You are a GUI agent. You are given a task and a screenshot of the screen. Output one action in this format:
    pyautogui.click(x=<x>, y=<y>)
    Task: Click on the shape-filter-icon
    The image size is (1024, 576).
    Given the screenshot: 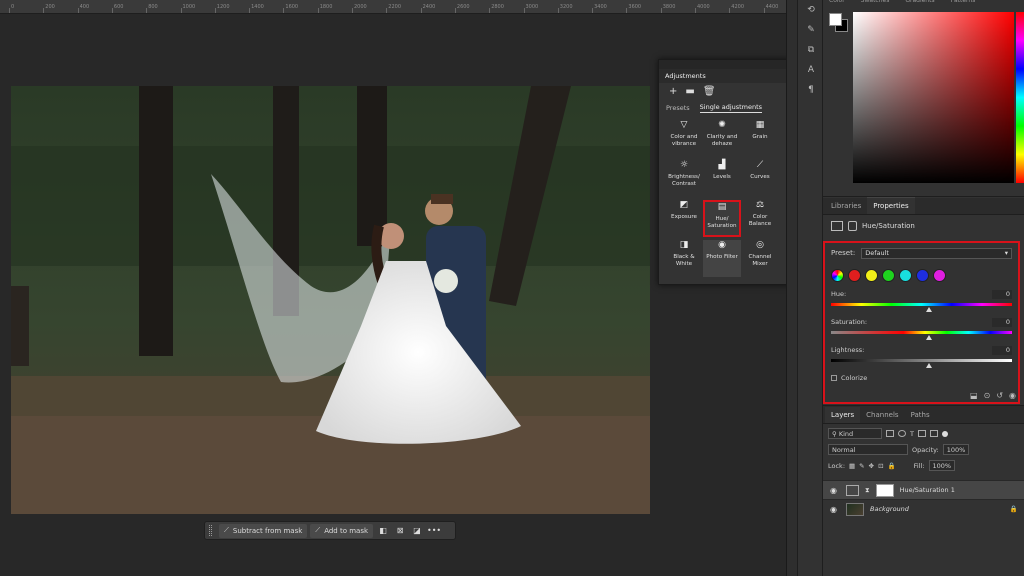 What is the action you would take?
    pyautogui.click(x=921, y=433)
    